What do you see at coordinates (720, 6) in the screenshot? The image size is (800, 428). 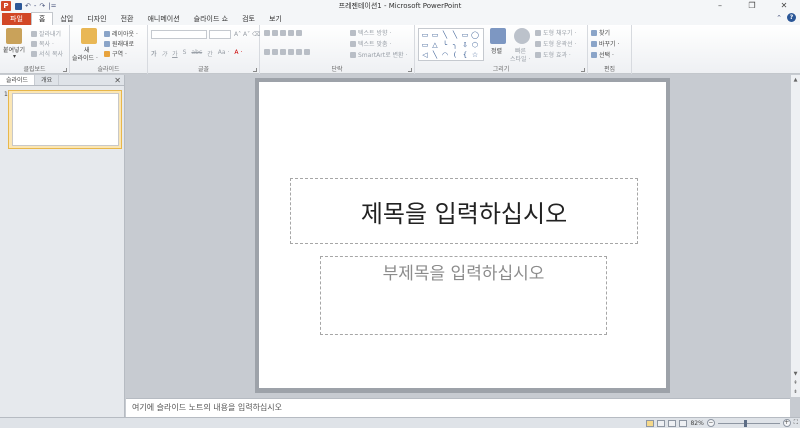 I see `minimize-button: –` at bounding box center [720, 6].